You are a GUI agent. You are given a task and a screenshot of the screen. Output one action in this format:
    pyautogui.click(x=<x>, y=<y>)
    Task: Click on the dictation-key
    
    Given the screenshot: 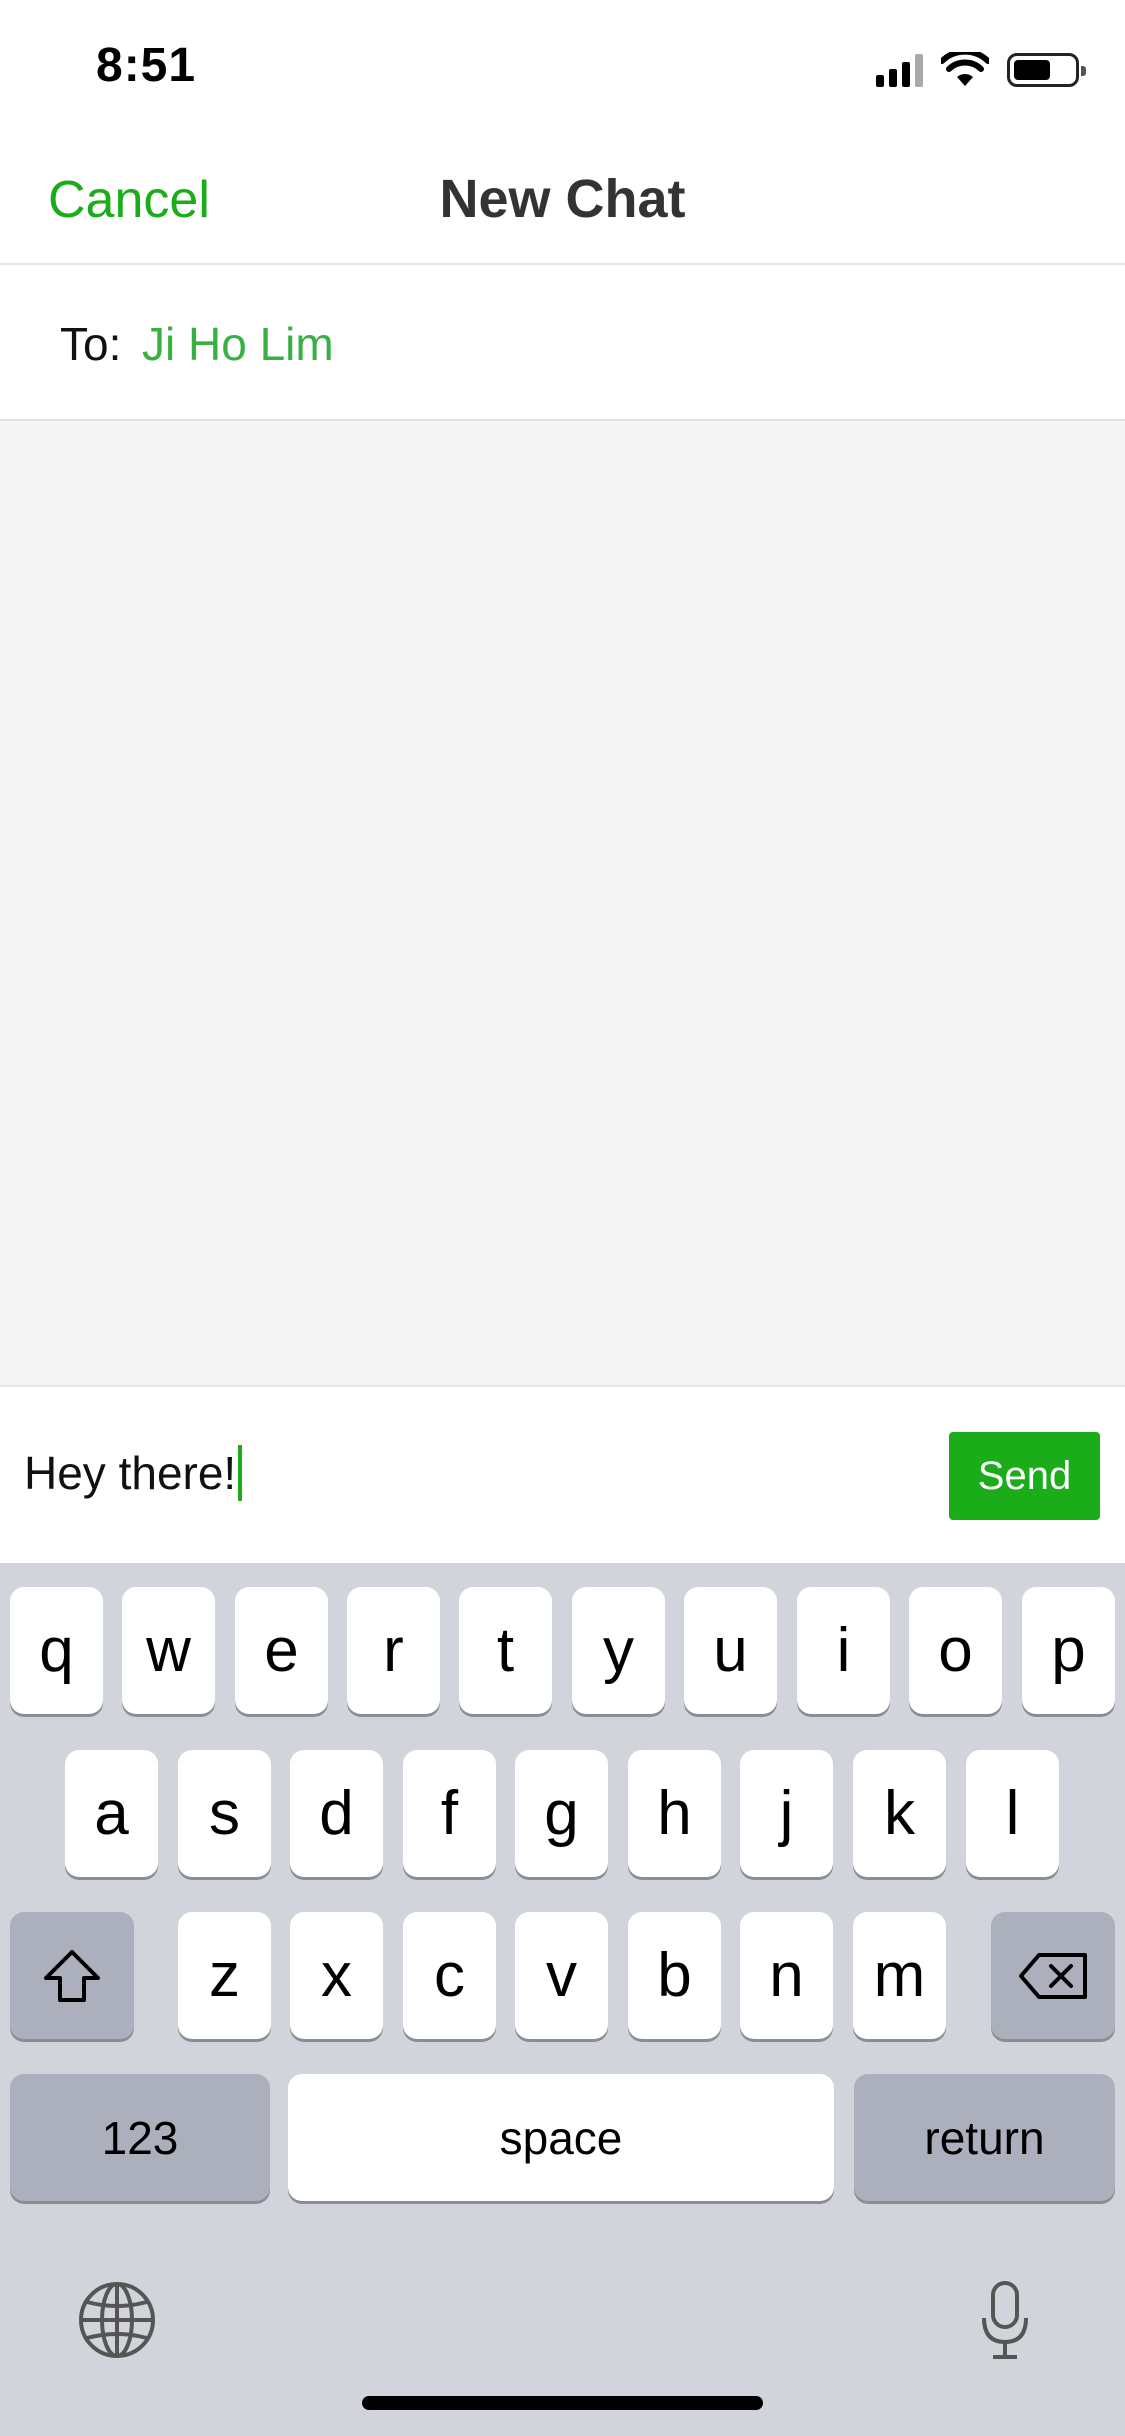 What is the action you would take?
    pyautogui.click(x=1005, y=2320)
    